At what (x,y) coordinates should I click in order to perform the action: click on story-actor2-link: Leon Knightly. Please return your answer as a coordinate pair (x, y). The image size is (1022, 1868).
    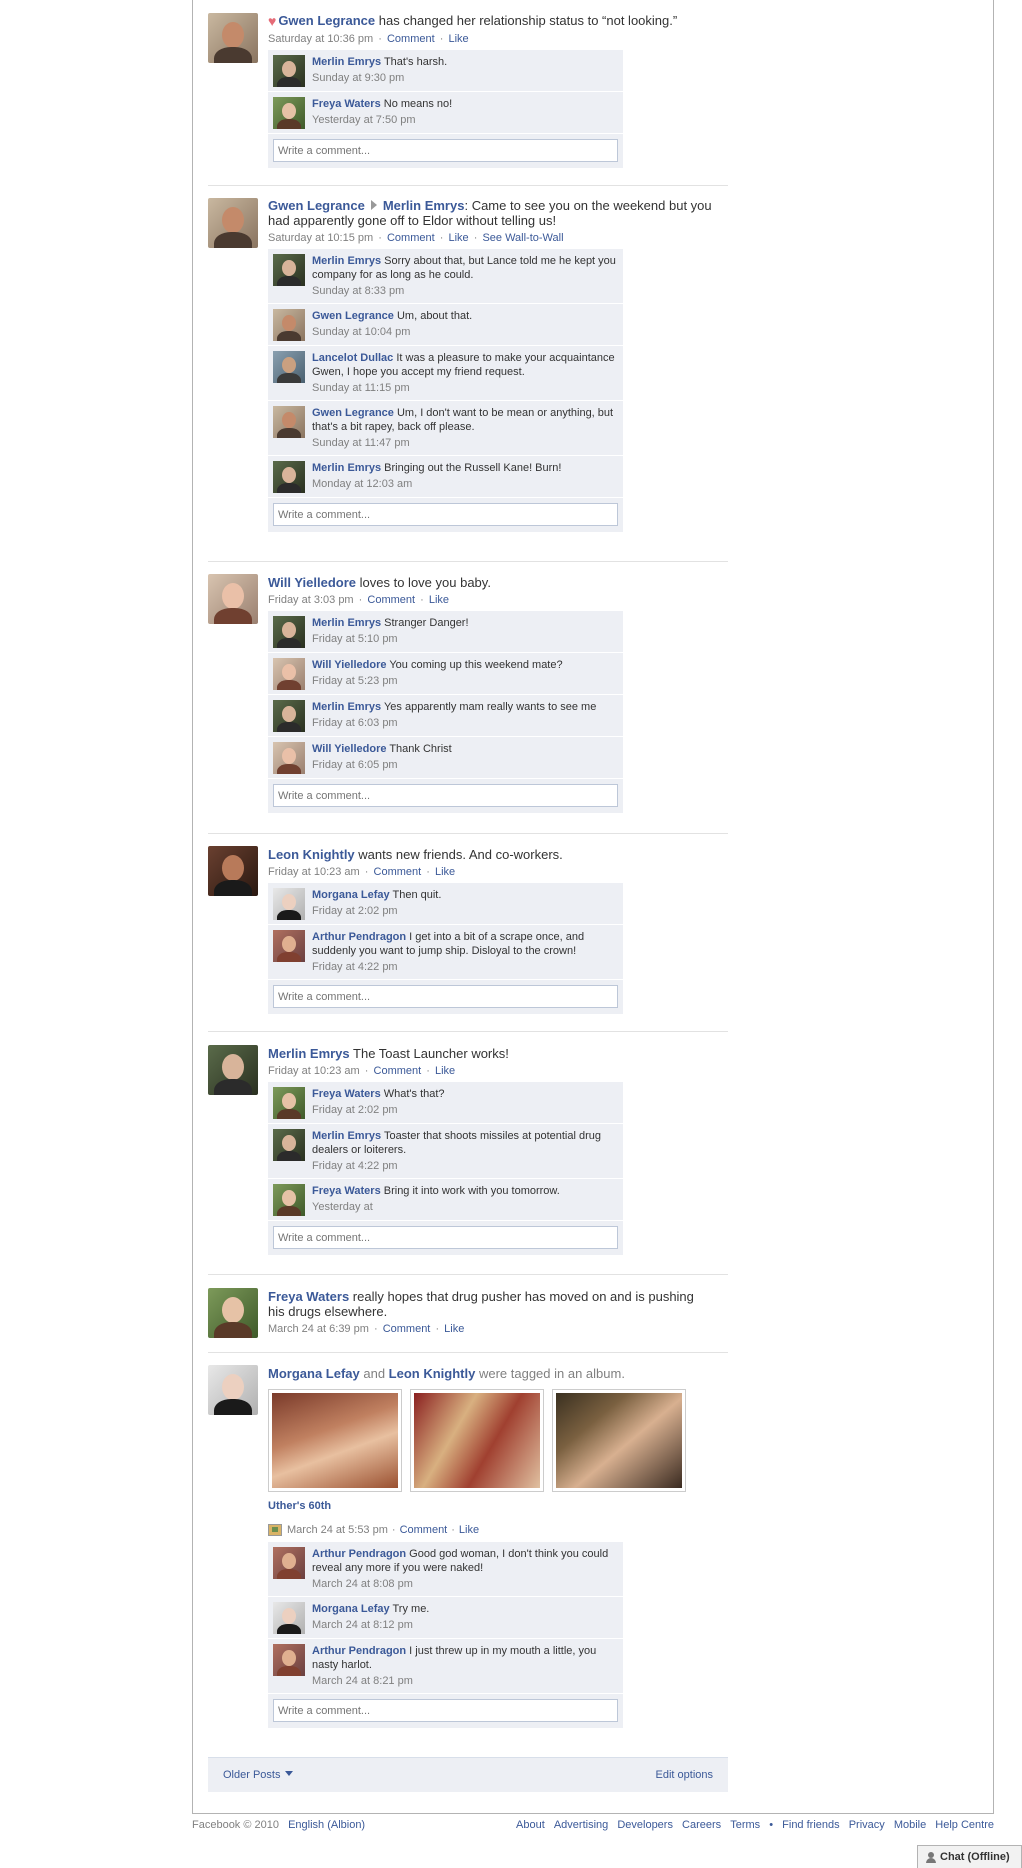
    Looking at the image, I should click on (432, 1373).